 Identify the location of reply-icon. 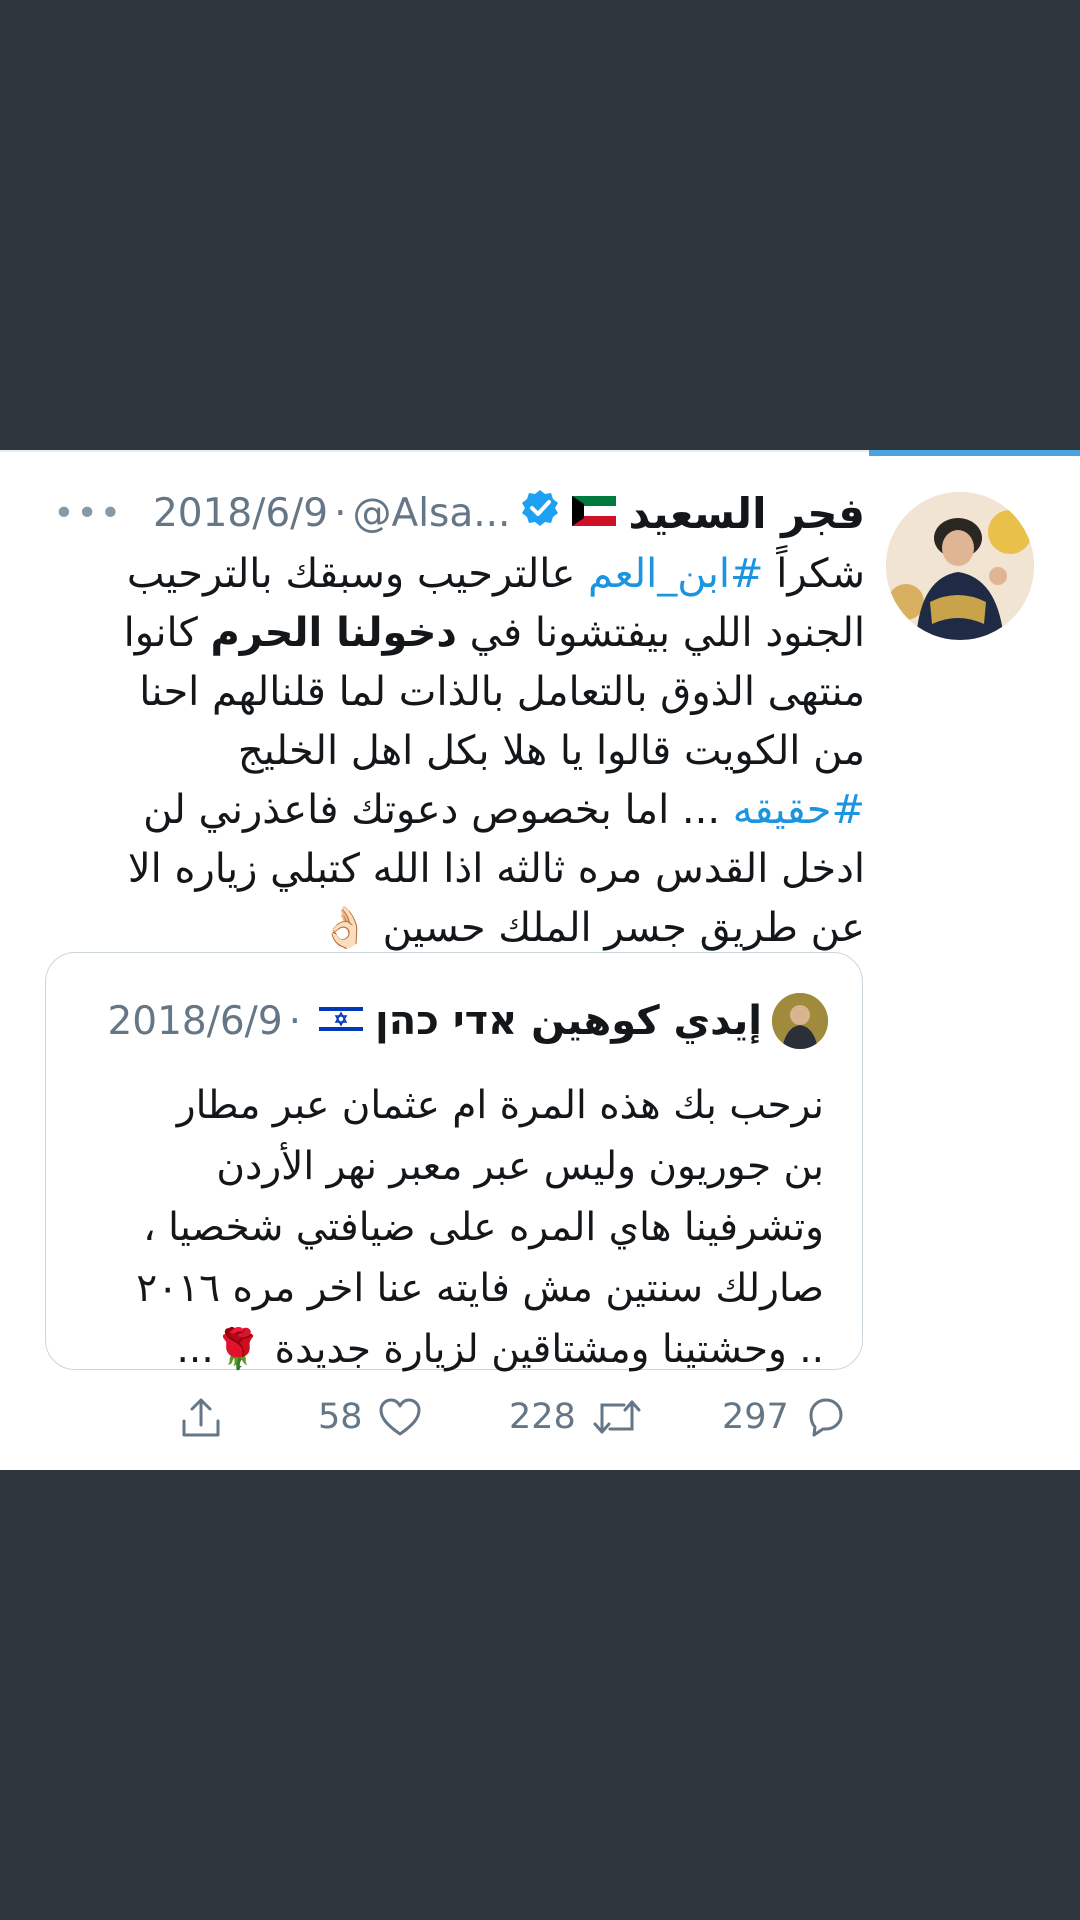
(825, 1417).